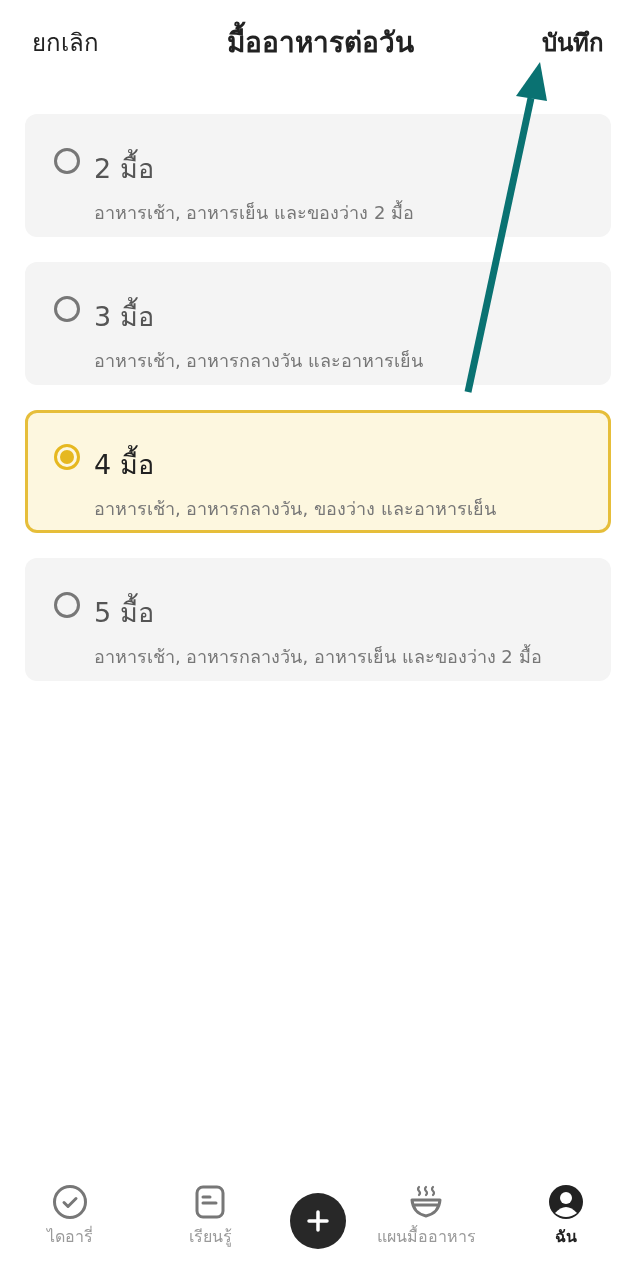 The height and width of the screenshot is (1280, 636). I want to click on cancel-button: ยกเลิก, so click(65, 42).